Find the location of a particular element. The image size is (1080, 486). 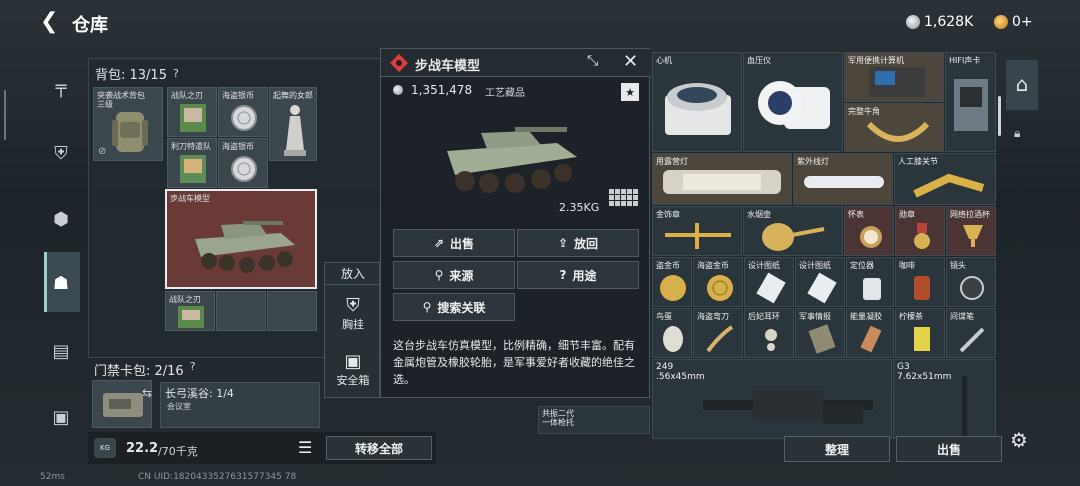

item-rarity-icon is located at coordinates (399, 63).